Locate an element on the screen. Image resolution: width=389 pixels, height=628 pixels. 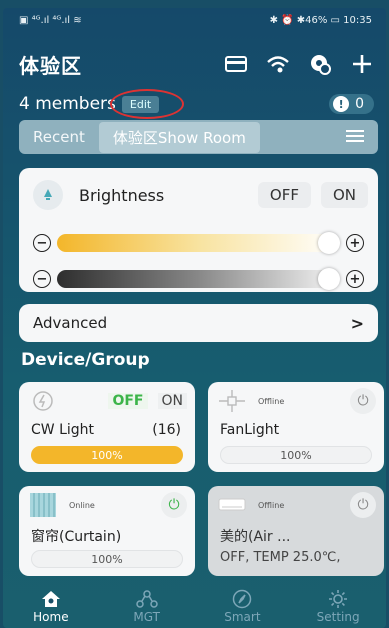
brightness-label: Brightness is located at coordinates (122, 195).